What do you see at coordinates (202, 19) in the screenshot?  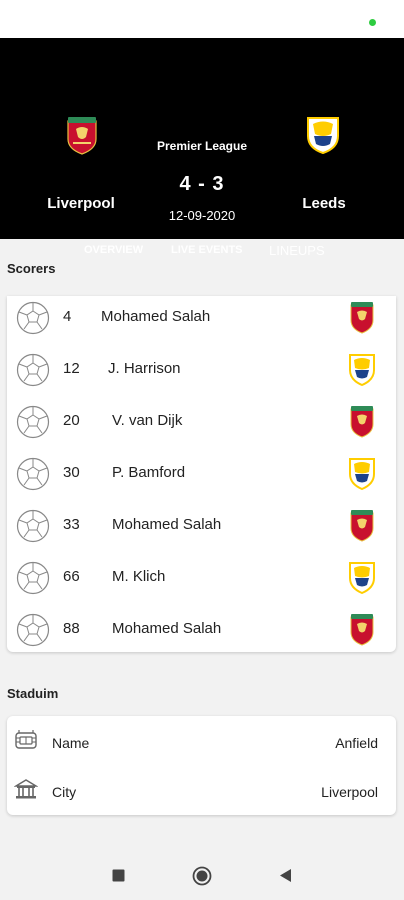 I see `status-bar` at bounding box center [202, 19].